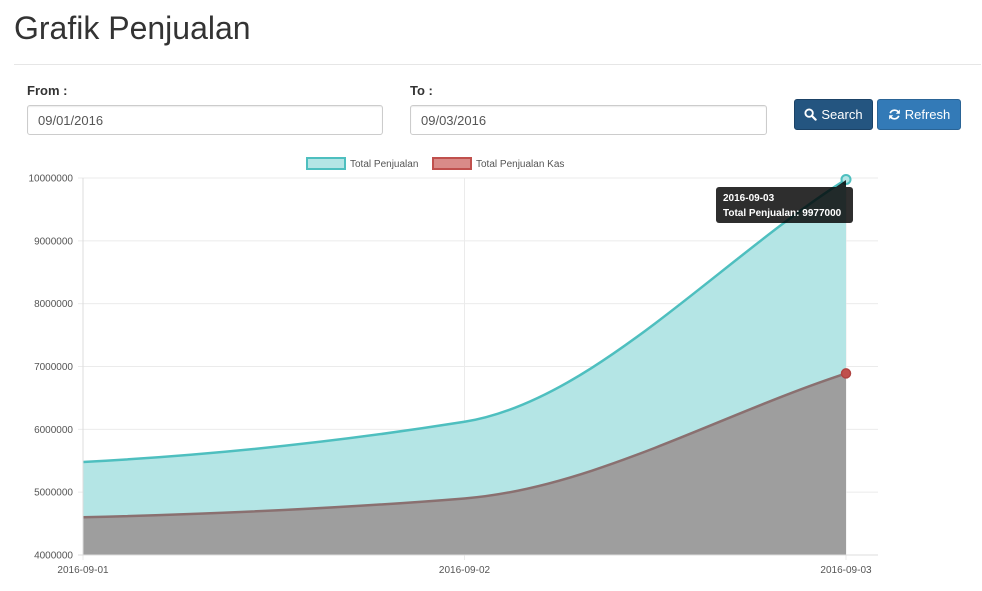  Describe the element at coordinates (811, 114) in the screenshot. I see `search-icon` at that location.